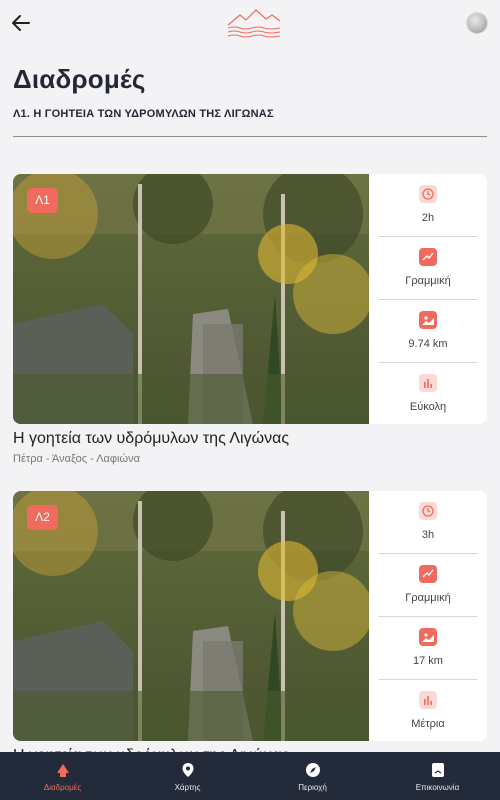  Describe the element at coordinates (428, 393) in the screenshot. I see `difficulty-stat: Εύκολη` at that location.